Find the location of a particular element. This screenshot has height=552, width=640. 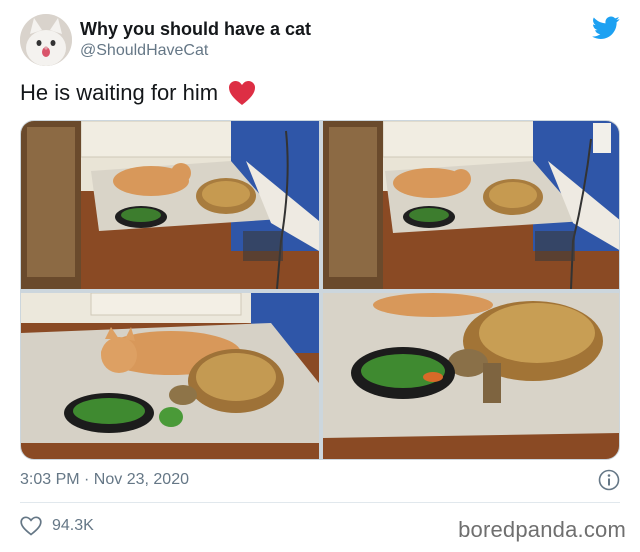

like-count: 94.3K is located at coordinates (73, 525).